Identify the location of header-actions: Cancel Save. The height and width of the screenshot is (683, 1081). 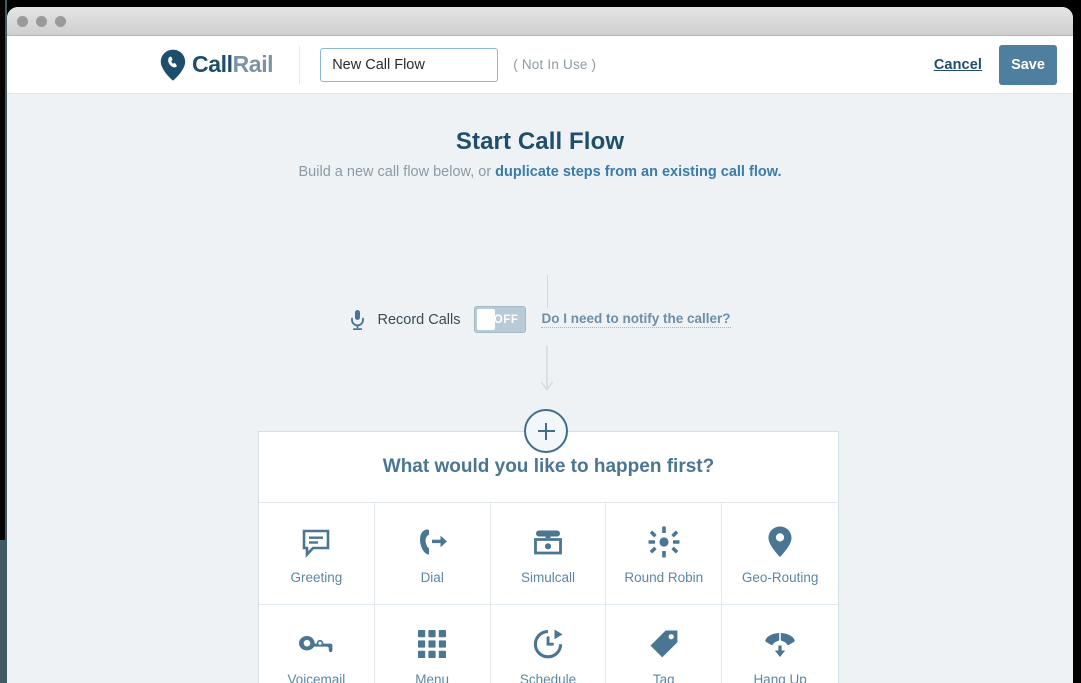
(995, 65).